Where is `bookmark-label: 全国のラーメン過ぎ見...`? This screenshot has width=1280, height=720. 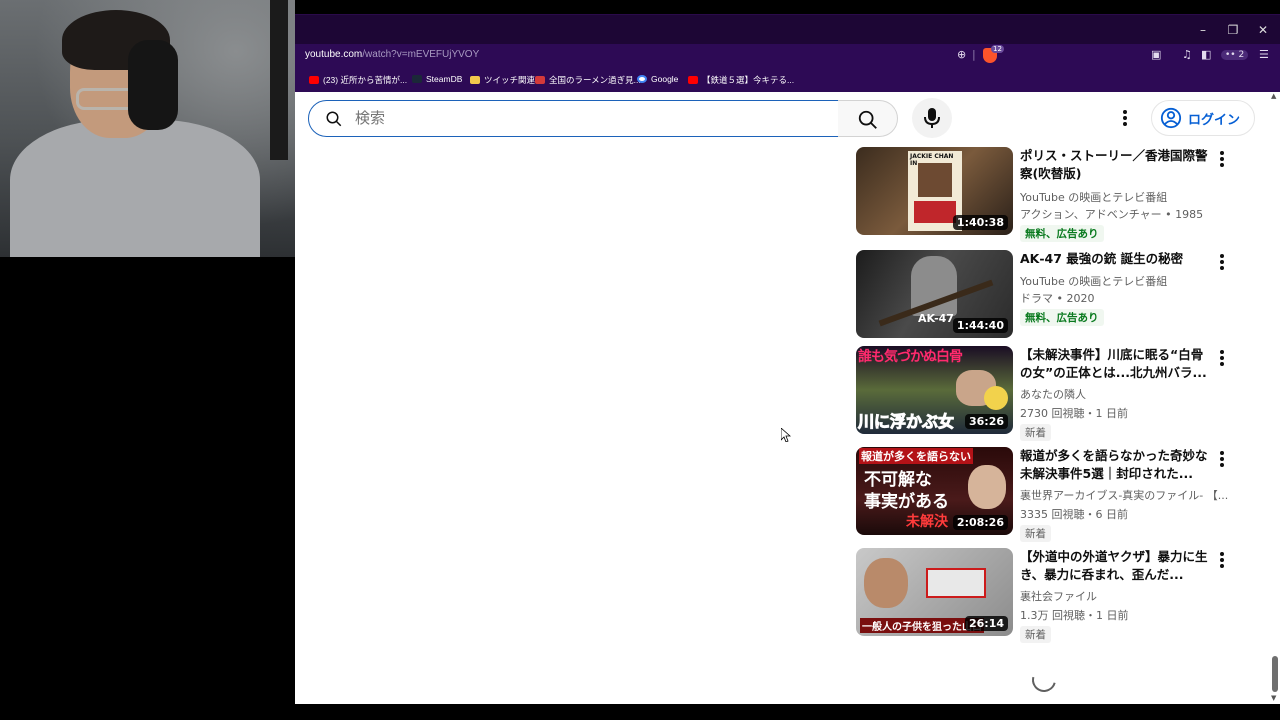
bookmark-label: 全国のラーメン過ぎ見... is located at coordinates (595, 80).